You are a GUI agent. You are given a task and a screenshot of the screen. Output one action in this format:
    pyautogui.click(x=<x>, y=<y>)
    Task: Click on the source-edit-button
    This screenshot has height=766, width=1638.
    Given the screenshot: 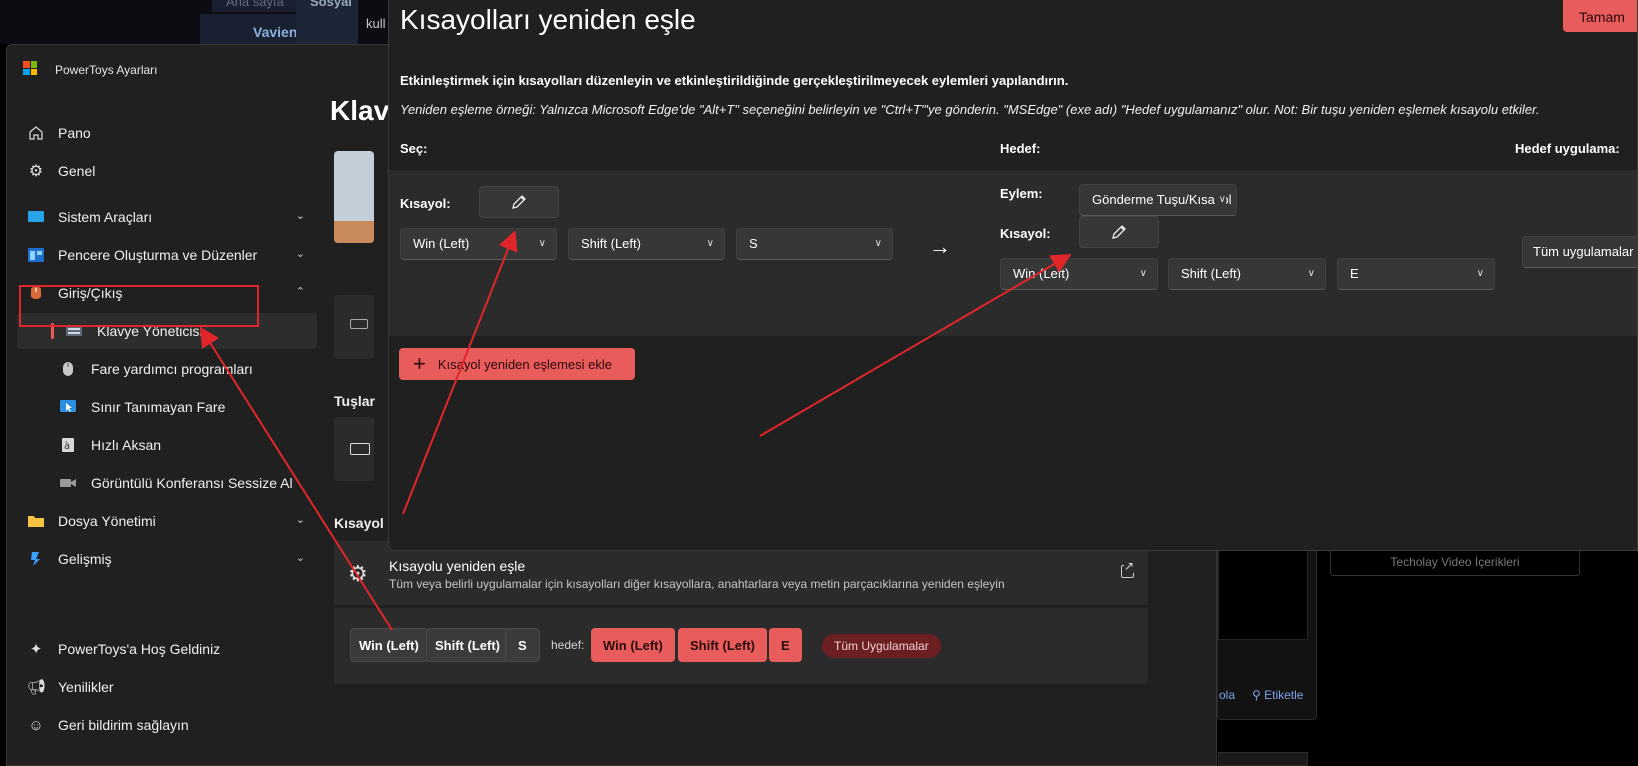 What is the action you would take?
    pyautogui.click(x=519, y=202)
    